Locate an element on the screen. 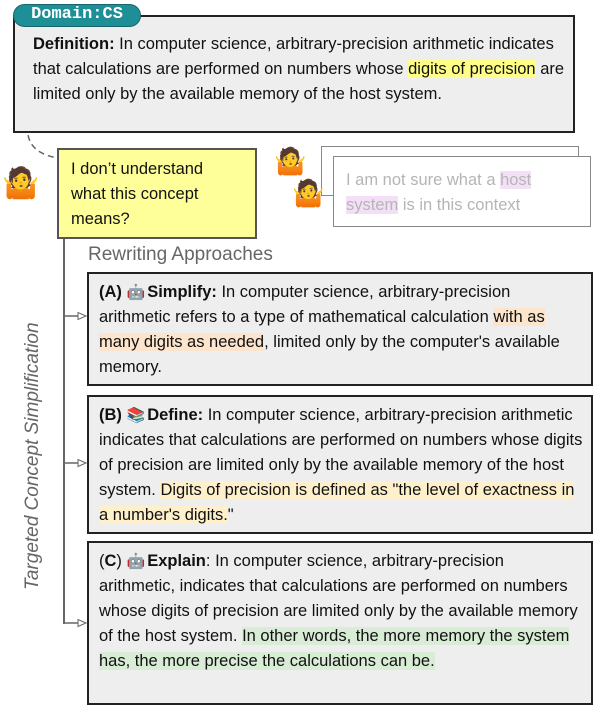  arrow-to-explain is located at coordinates (76, 623).